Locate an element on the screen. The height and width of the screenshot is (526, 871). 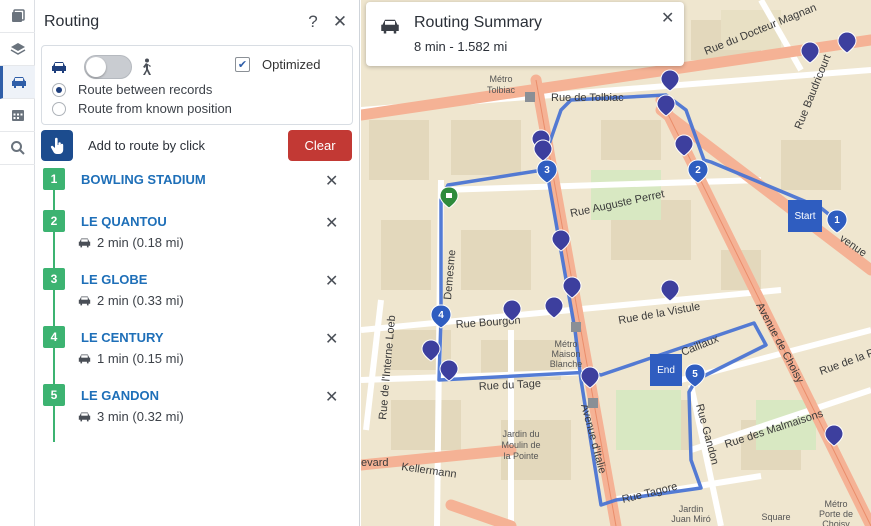
route-known-radio is located at coordinates (59, 108).